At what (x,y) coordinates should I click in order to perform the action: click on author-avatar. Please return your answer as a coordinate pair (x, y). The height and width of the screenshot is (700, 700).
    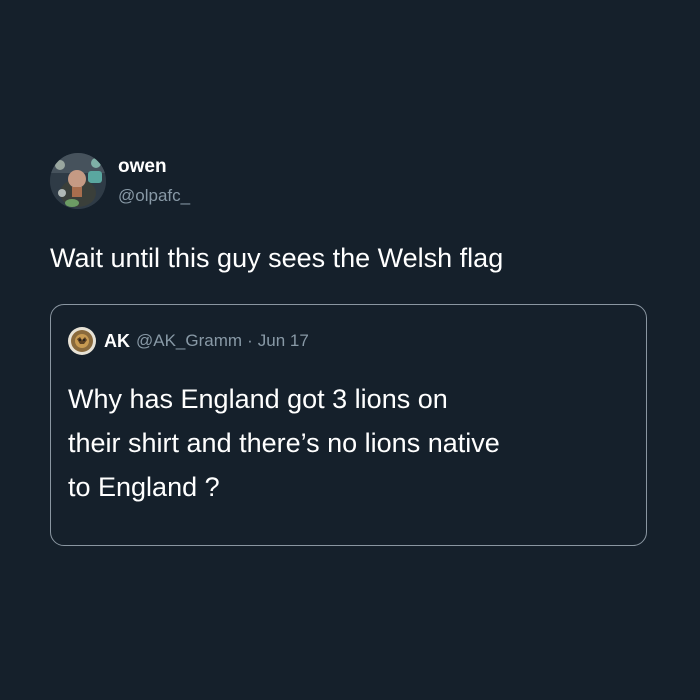
    Looking at the image, I should click on (78, 181).